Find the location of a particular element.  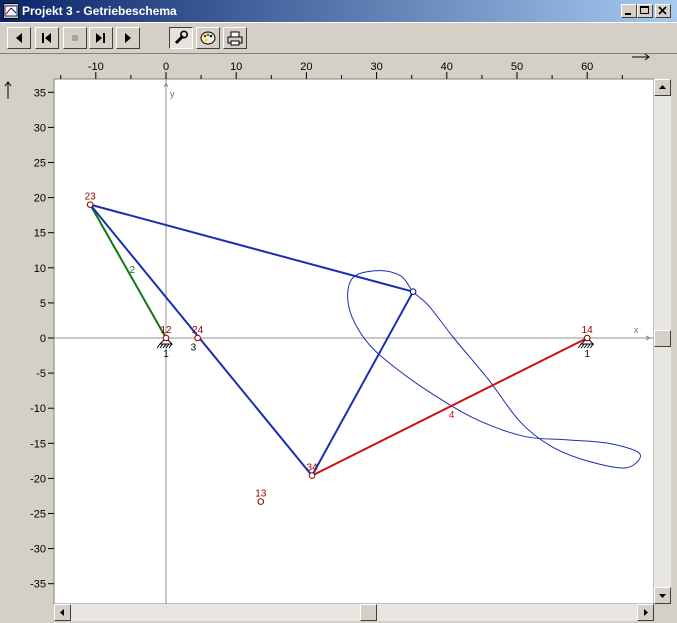

y-tick-label: -30 is located at coordinates (38, 550).